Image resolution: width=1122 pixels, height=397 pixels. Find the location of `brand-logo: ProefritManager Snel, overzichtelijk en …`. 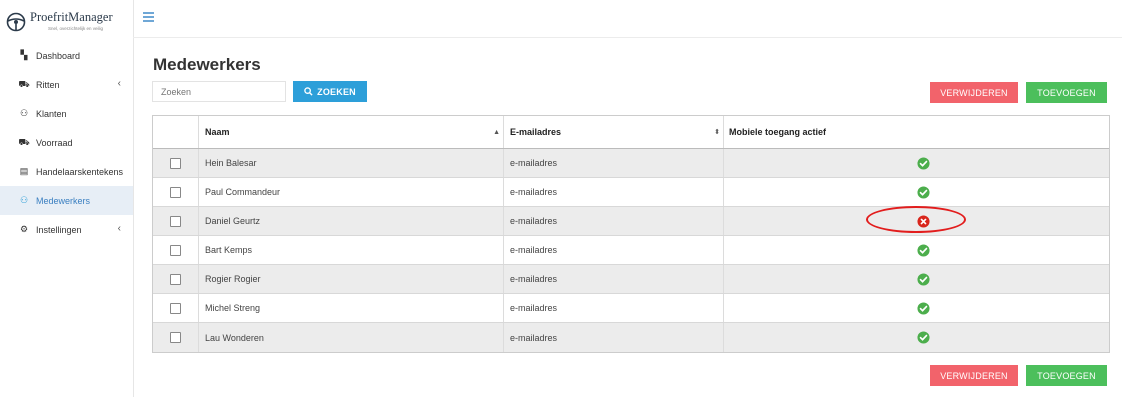

brand-logo: ProefritManager Snel, overzichtelijk en … is located at coordinates (68, 23).